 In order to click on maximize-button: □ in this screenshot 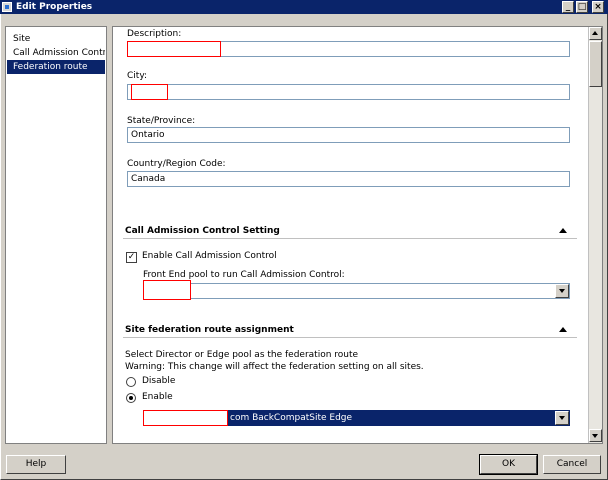, I will do `click(582, 7)`.